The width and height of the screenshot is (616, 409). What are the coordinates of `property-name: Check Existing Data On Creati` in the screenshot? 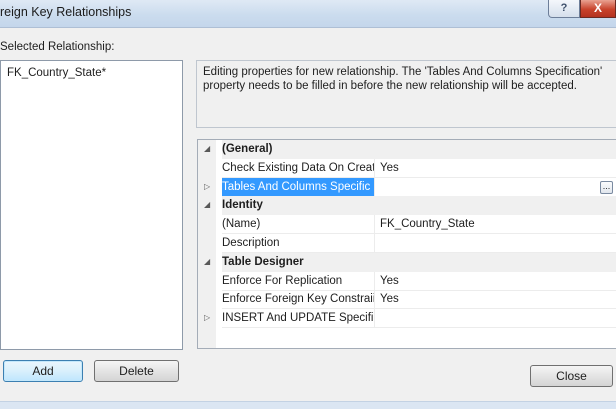 It's located at (298, 168).